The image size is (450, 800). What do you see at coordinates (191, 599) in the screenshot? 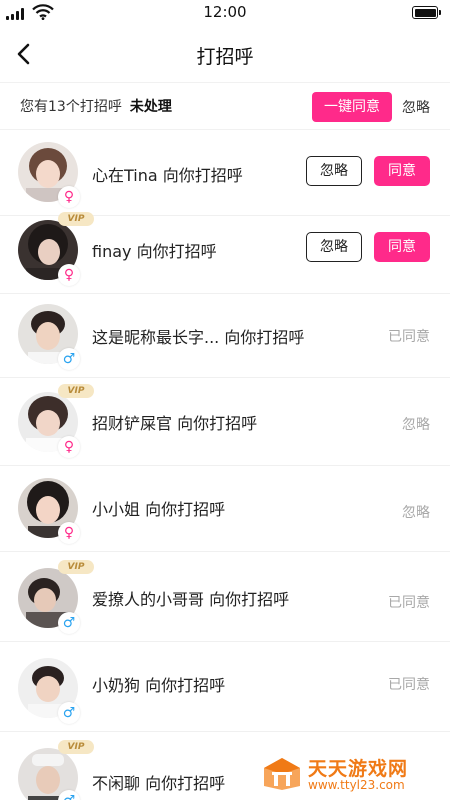
I see `greeting-text: 爱撩人的小哥哥 向你打招呼` at bounding box center [191, 599].